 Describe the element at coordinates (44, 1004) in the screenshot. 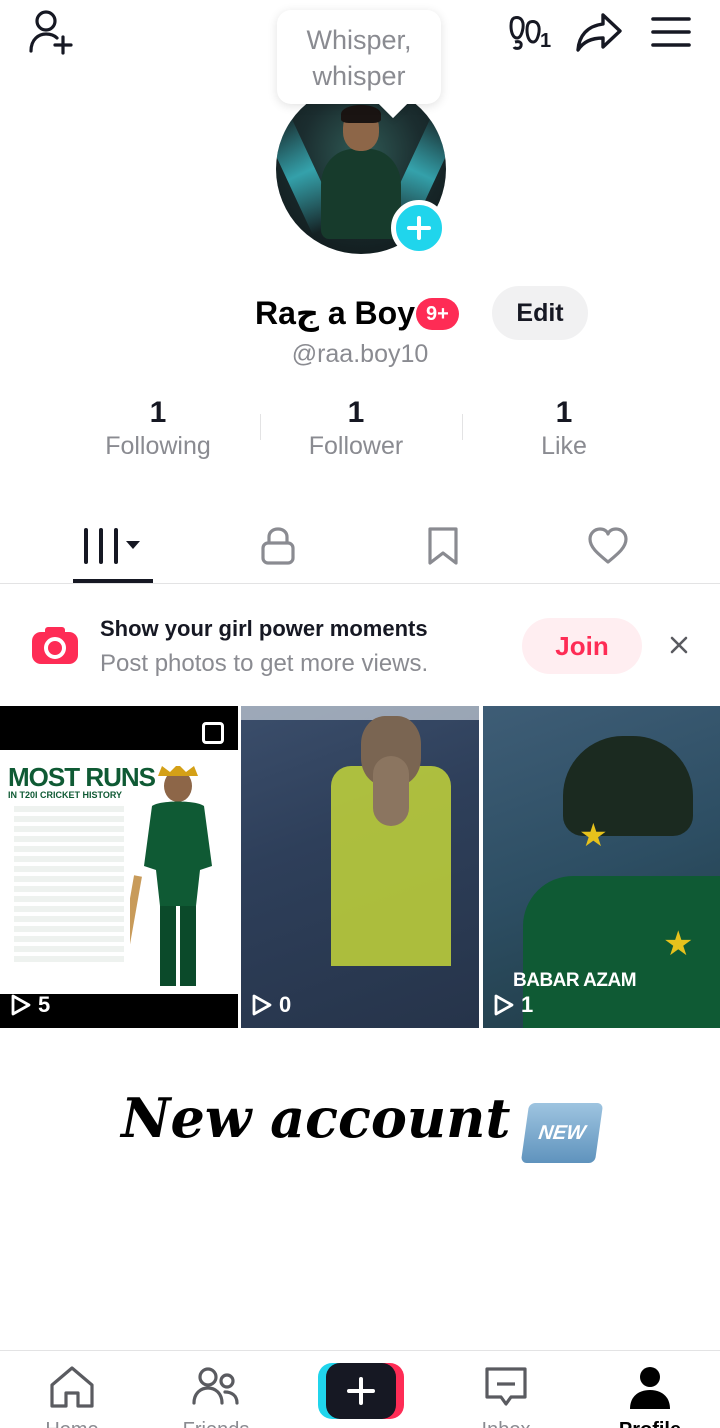

I see `view-count-value: 5` at that location.